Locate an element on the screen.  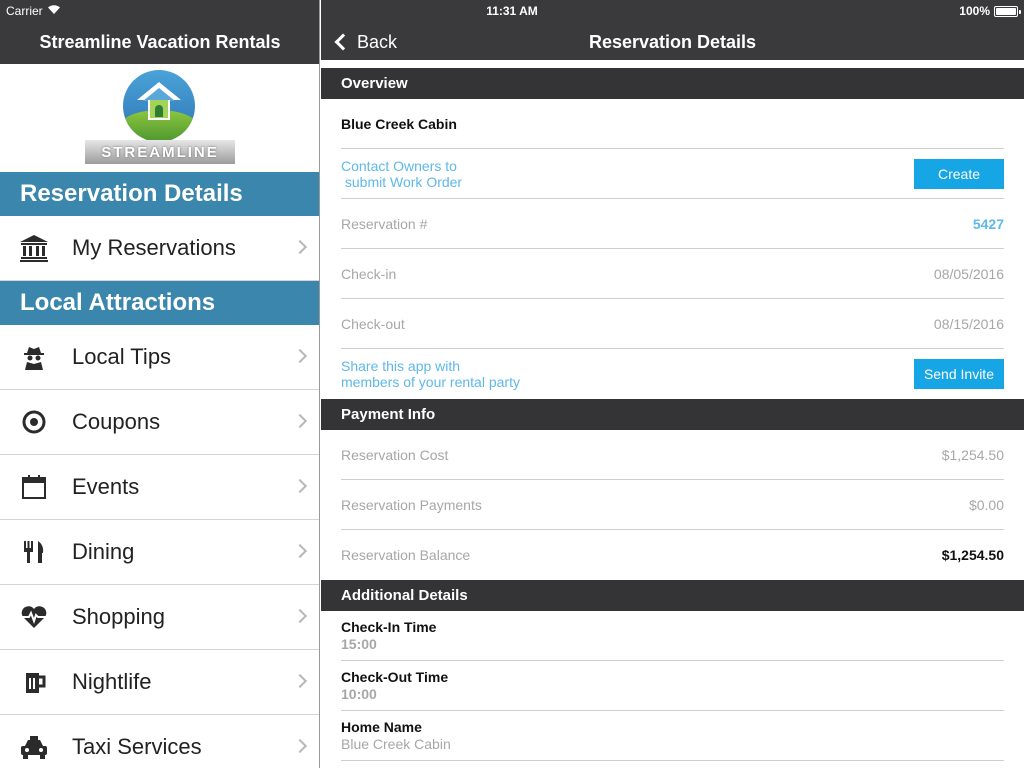
home-name-label: Home Name is located at coordinates (381, 727).